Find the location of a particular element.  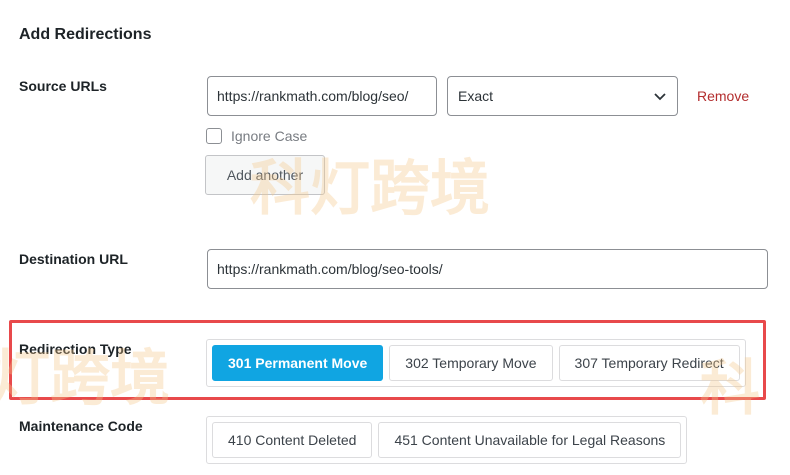

remove-link: Remove is located at coordinates (723, 96).